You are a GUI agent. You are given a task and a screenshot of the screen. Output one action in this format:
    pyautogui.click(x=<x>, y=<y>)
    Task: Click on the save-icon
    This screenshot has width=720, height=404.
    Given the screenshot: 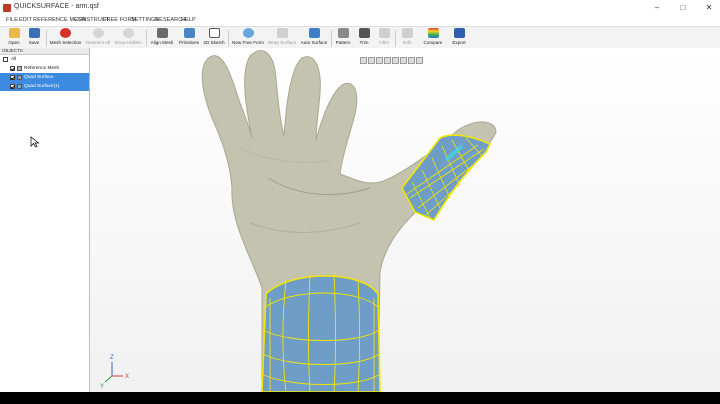 What is the action you would take?
    pyautogui.click(x=34, y=33)
    